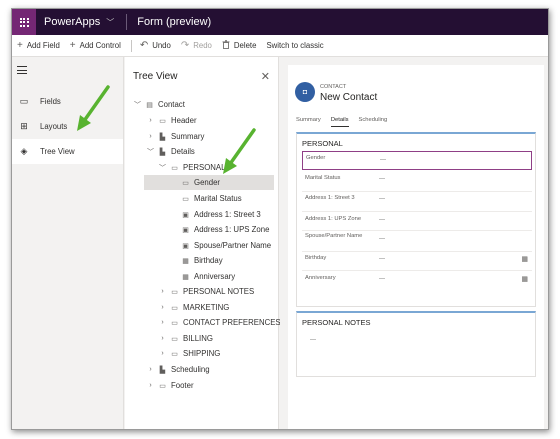  What do you see at coordinates (334, 236) in the screenshot?
I see `field-label: Spouse/Partner Name` at bounding box center [334, 236].